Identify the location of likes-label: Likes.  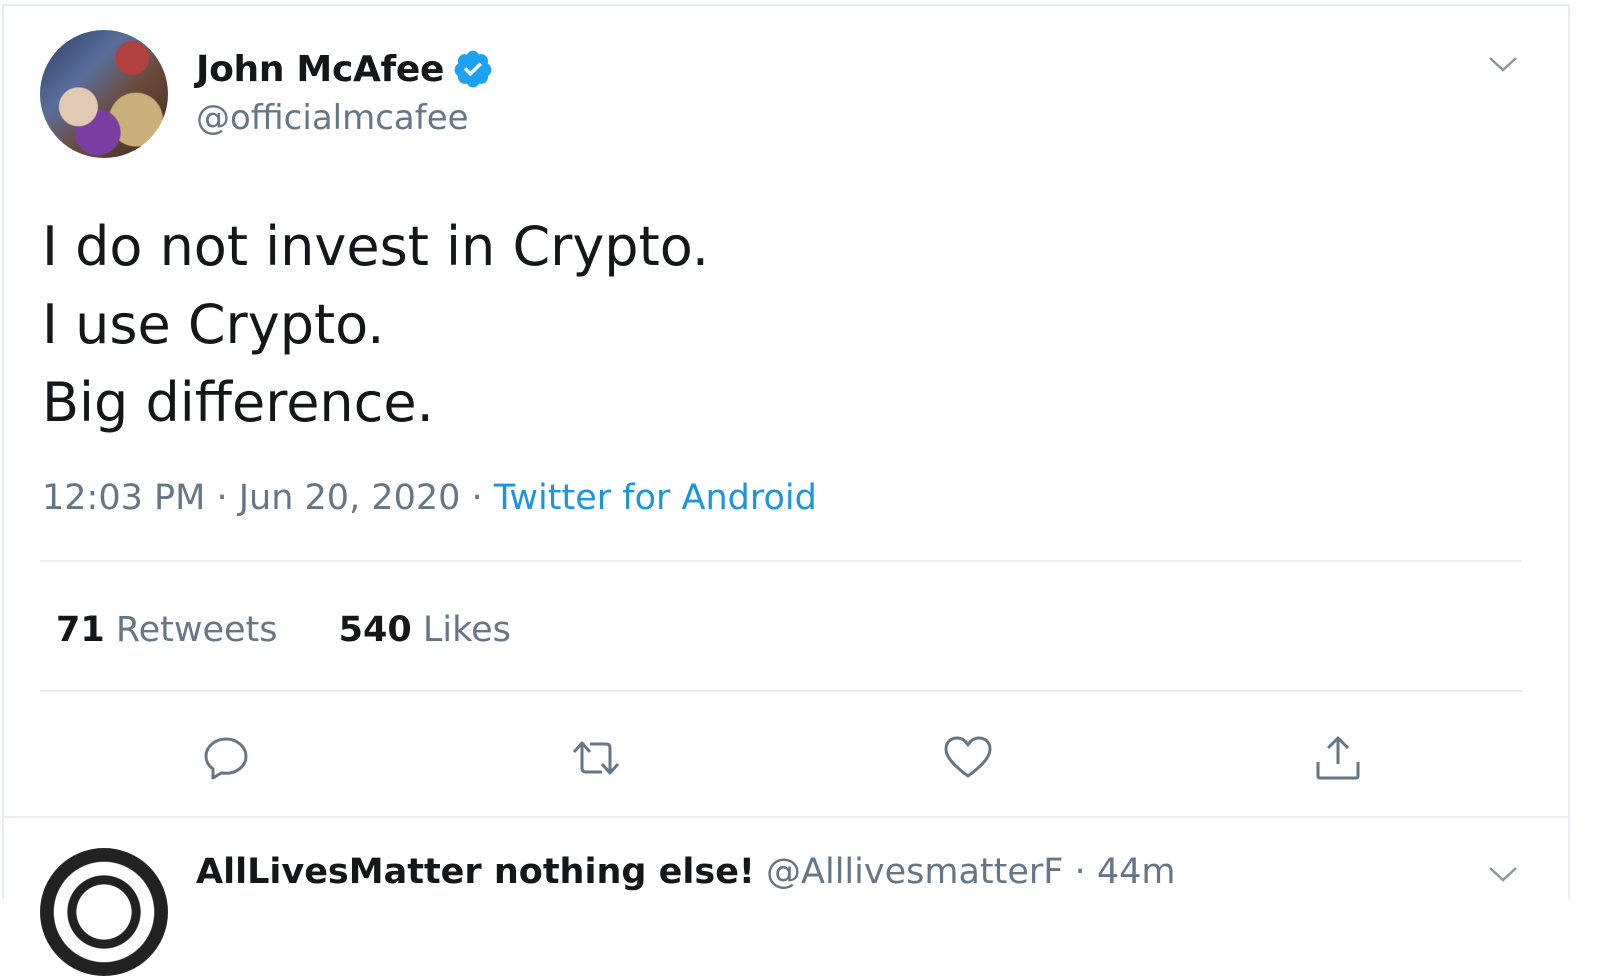
(466, 630).